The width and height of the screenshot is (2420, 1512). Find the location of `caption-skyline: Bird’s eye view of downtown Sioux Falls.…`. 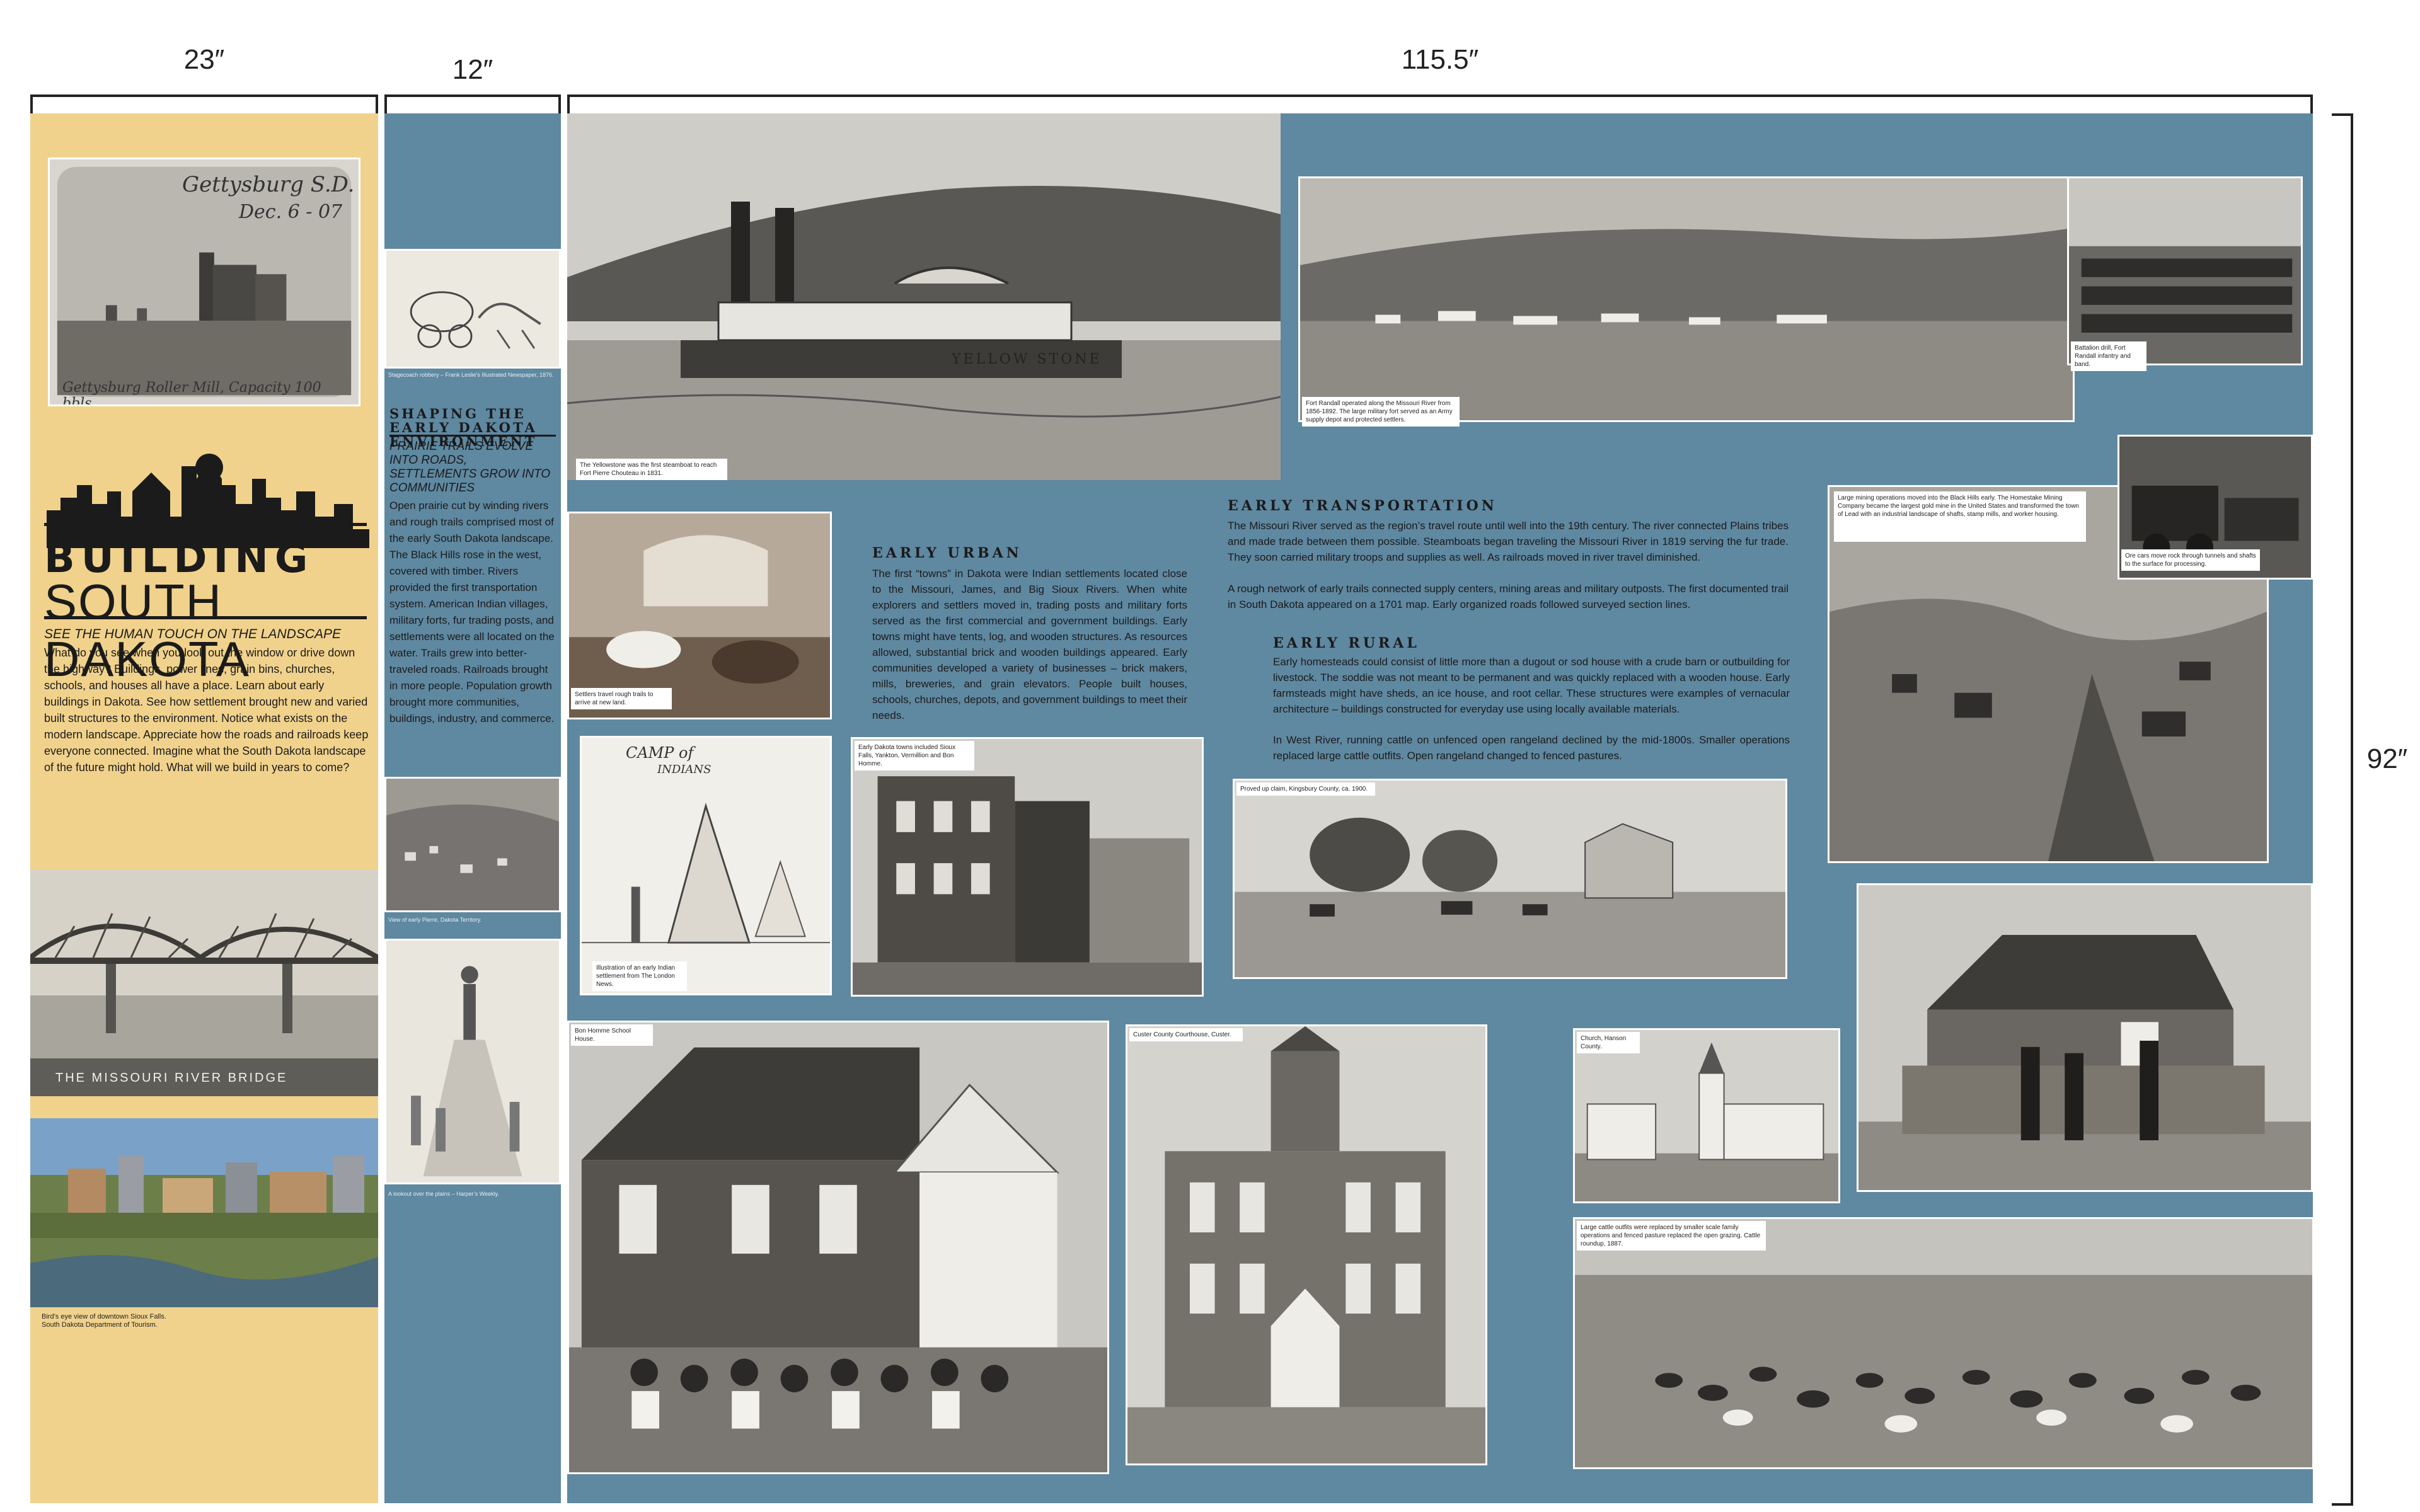

caption-skyline: Bird’s eye view of downtown Sioux Falls.… is located at coordinates (104, 1321).